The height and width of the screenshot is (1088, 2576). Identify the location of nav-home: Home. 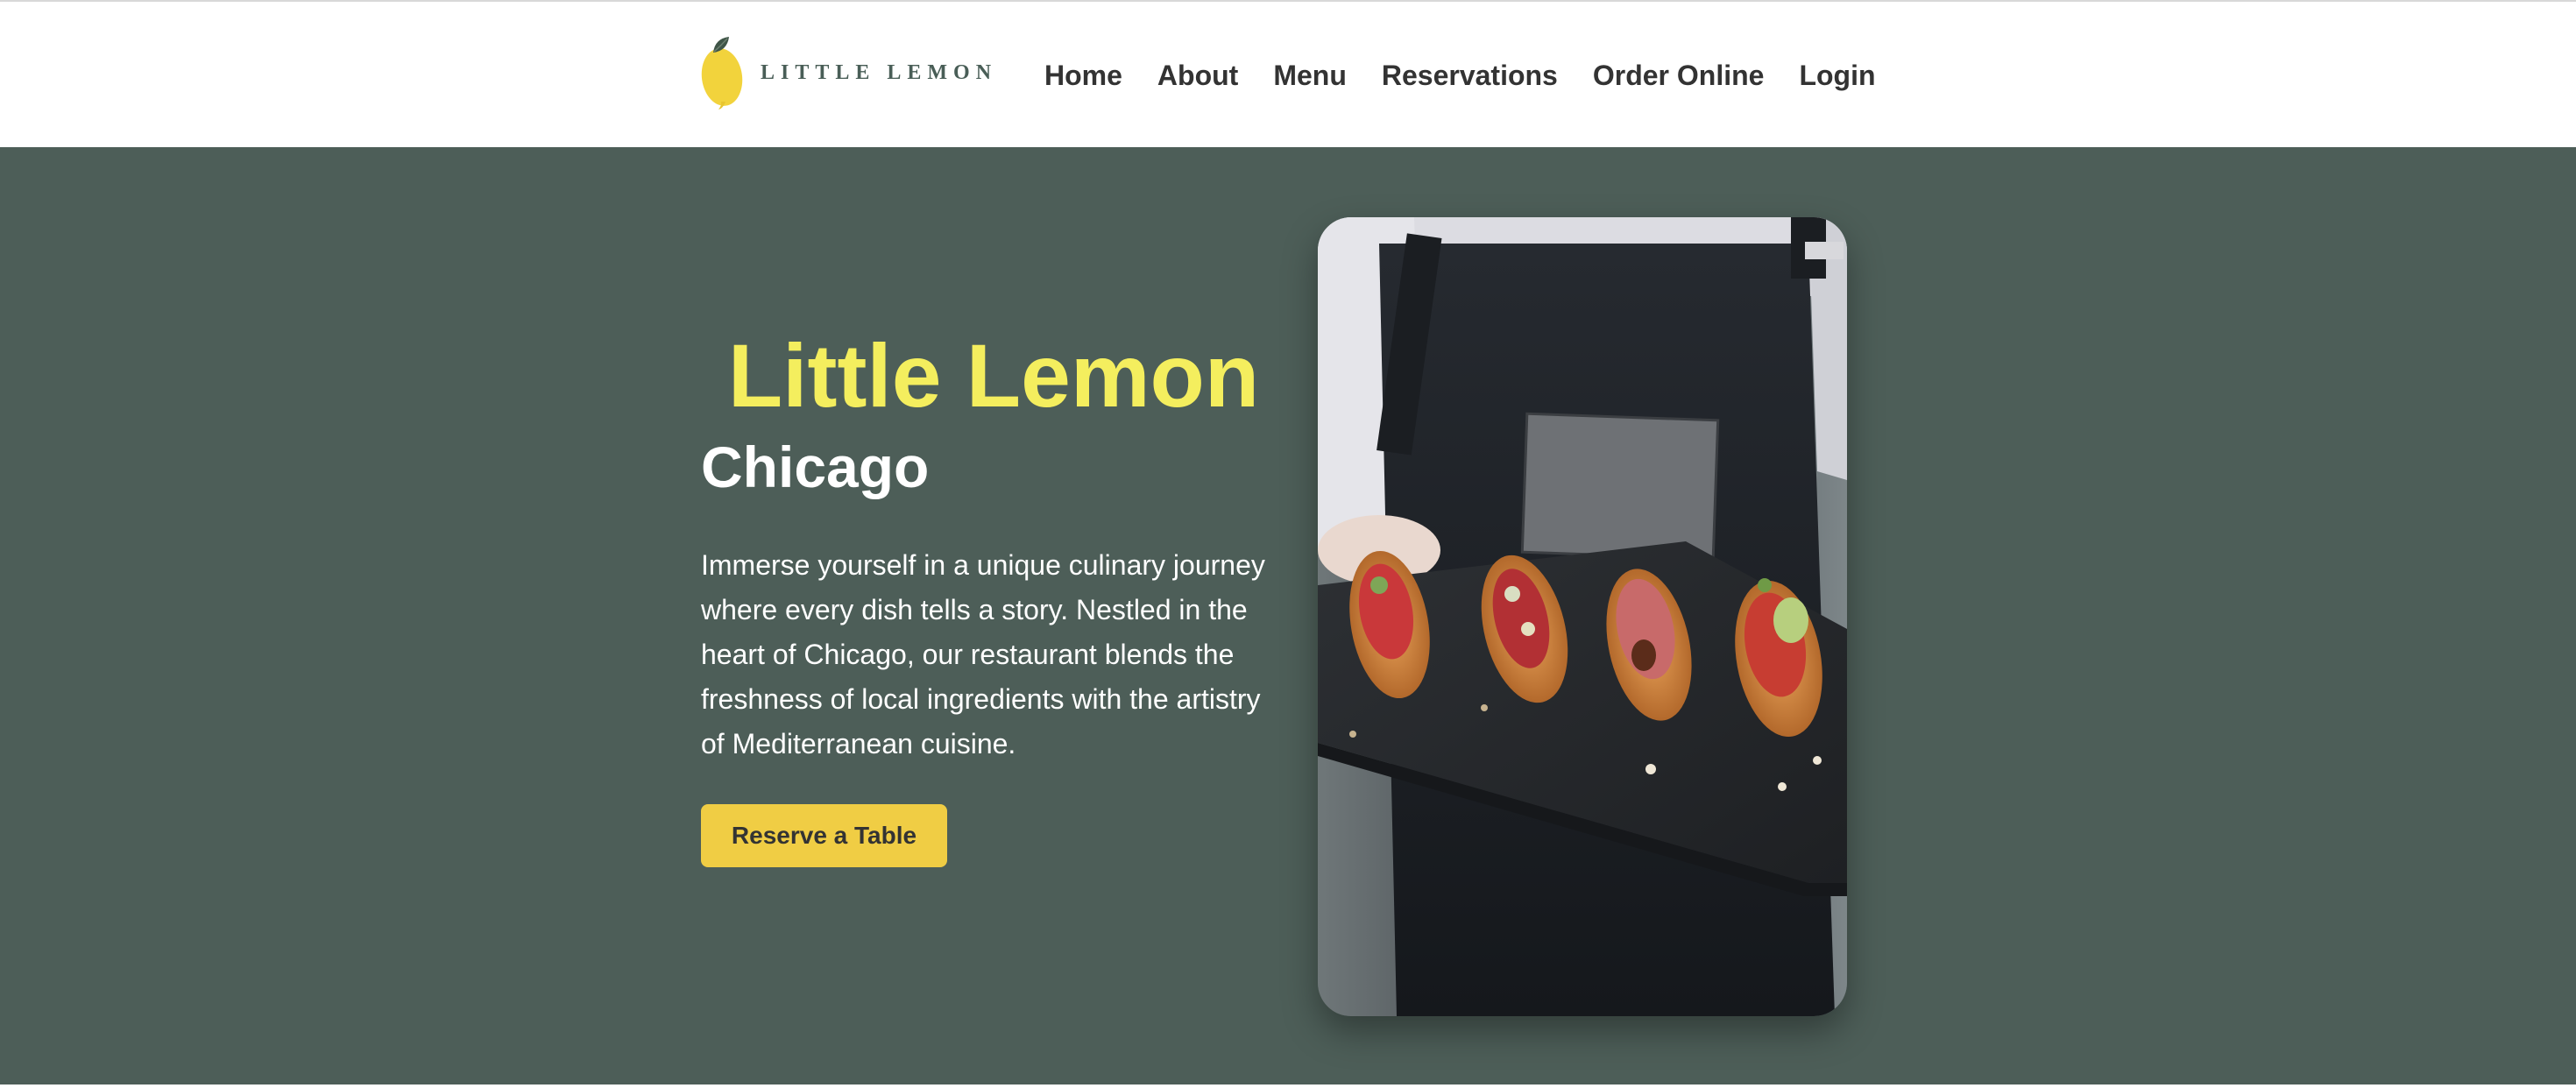
(1083, 75).